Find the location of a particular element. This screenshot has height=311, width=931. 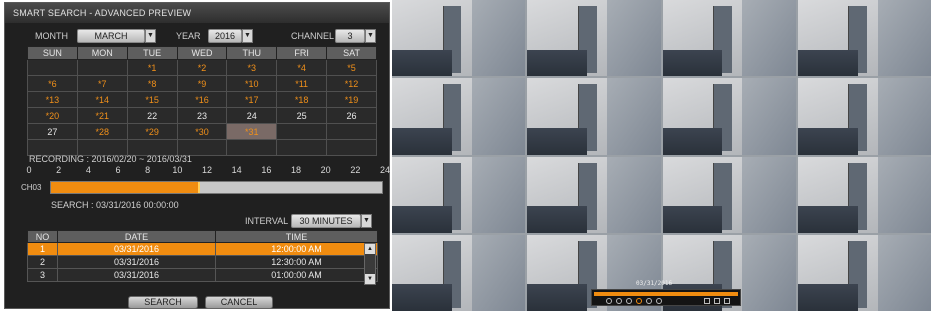

calendar-day: *5 is located at coordinates (351, 67).